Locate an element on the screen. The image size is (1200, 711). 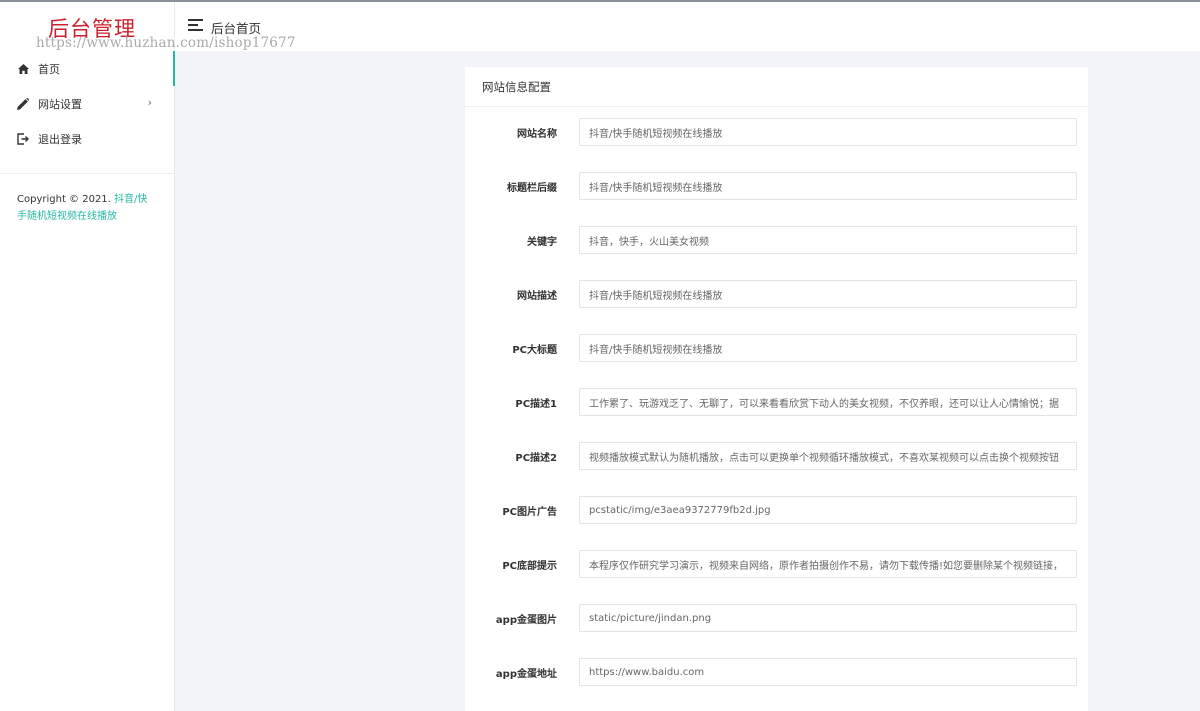
menu-toggle-icon is located at coordinates (195, 25).